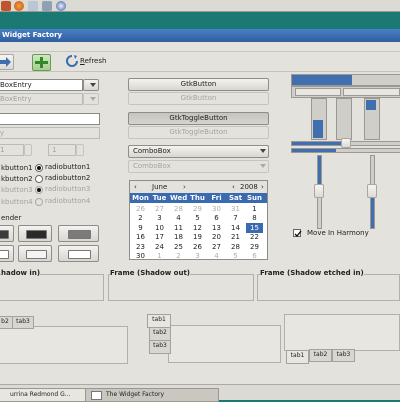 This screenshot has width=400, height=402. Describe the element at coordinates (224, 344) in the screenshot. I see `notebook-left-page` at that location.